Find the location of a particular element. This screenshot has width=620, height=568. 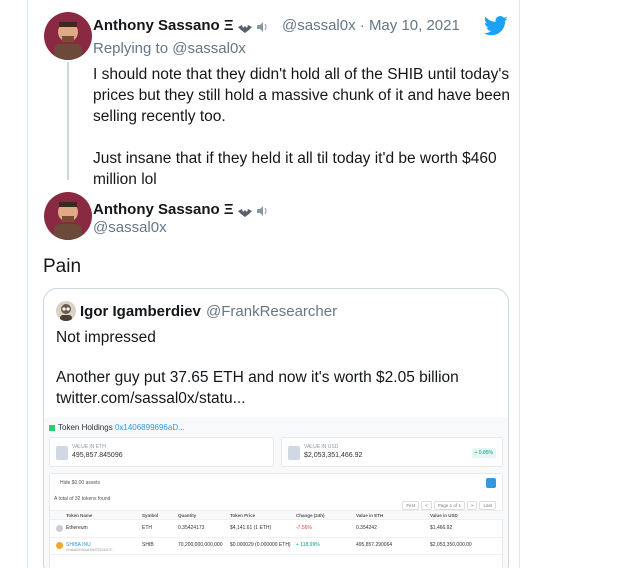

tweet-meta: @sassal0x · May 10, 2021 is located at coordinates (371, 25).